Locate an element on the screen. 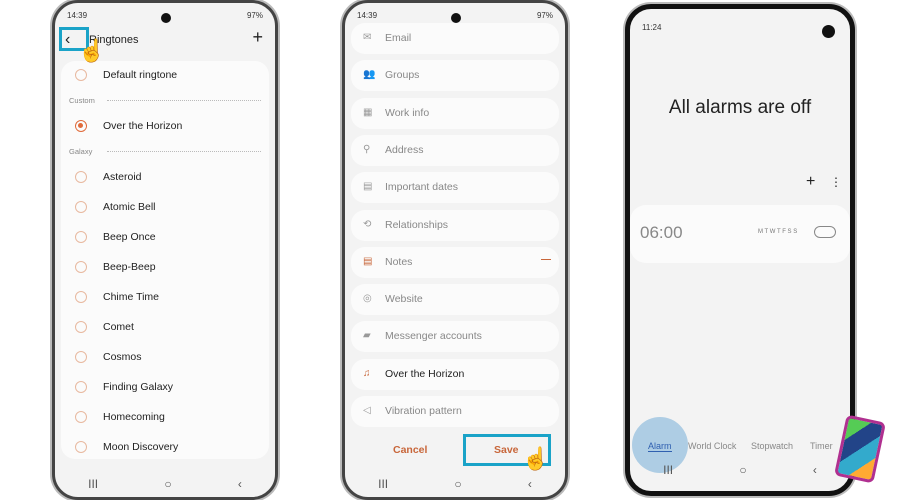 This screenshot has height=500, width=900. add-alarm-button: + is located at coordinates (810, 182).